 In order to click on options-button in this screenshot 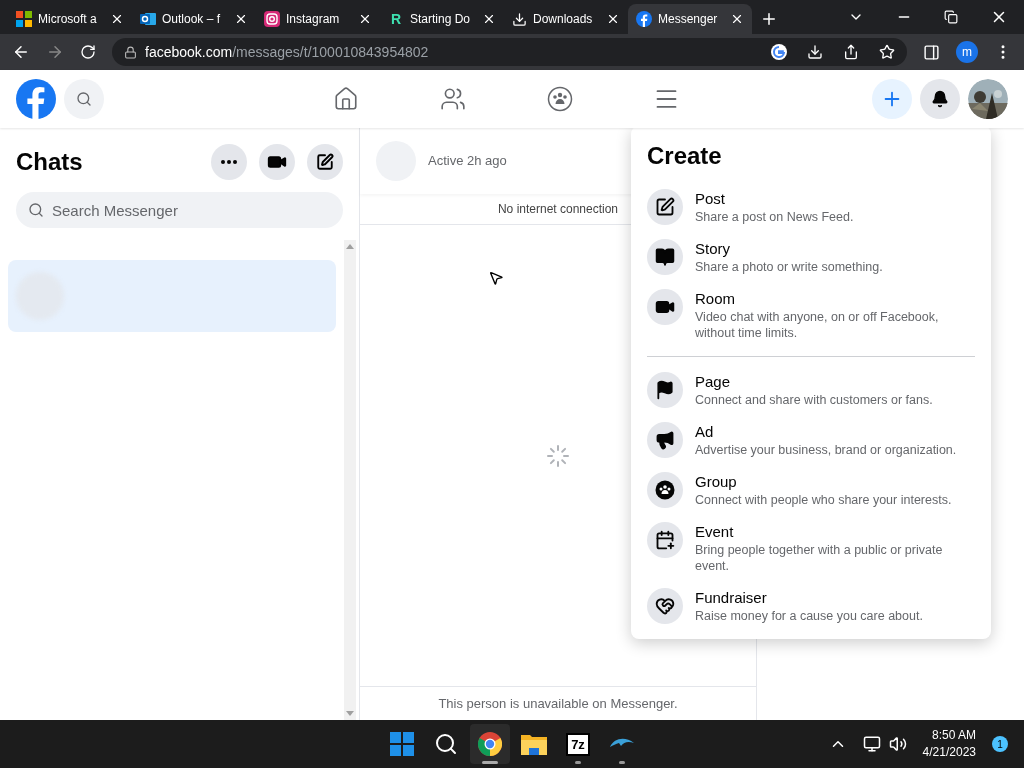, I will do `click(229, 162)`.